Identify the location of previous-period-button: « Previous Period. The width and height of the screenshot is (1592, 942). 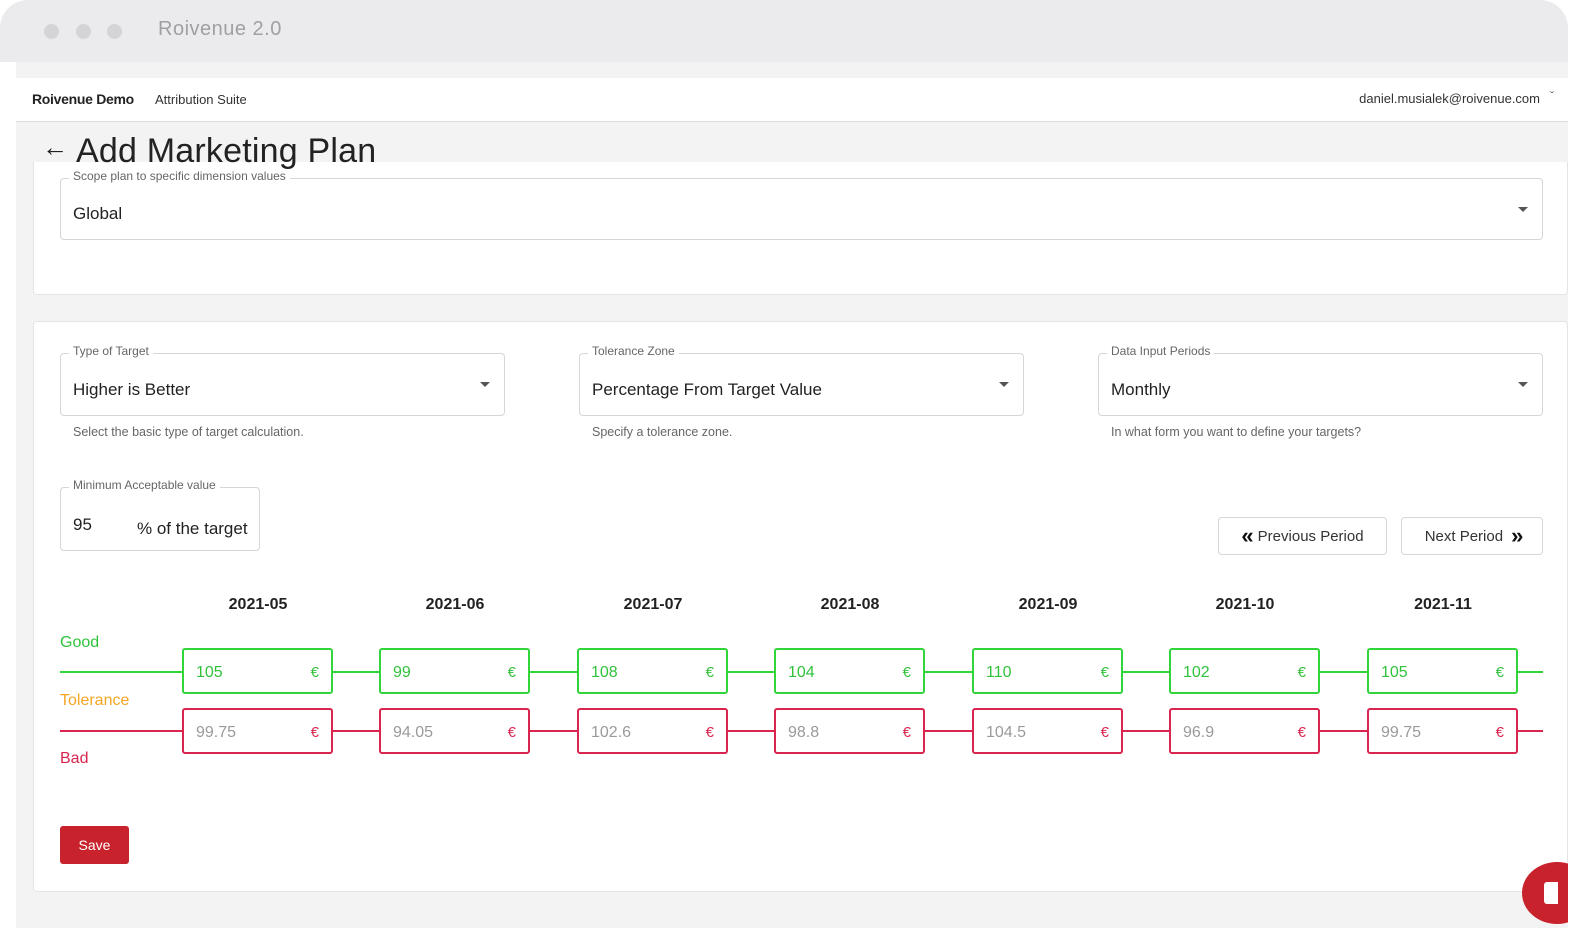
(1302, 536).